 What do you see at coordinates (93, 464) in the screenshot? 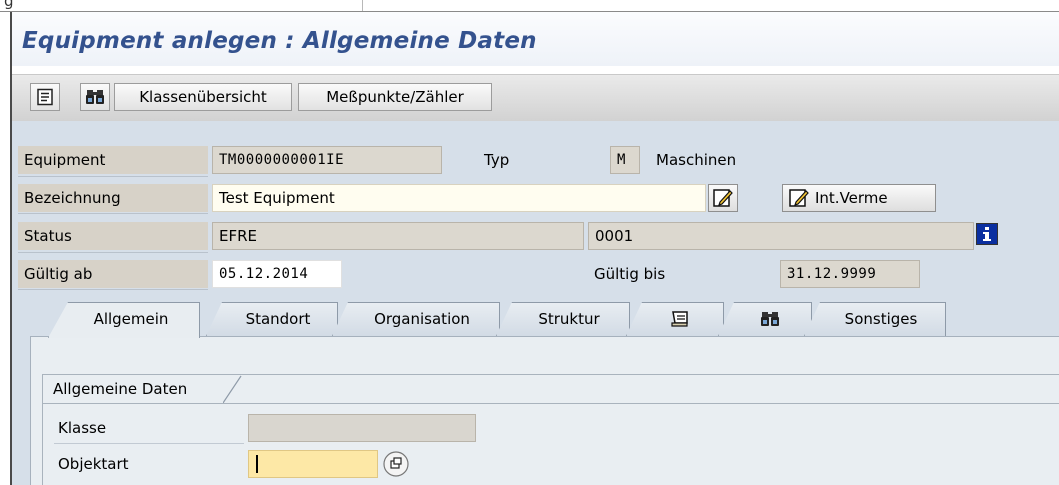
I see `objektart-label: Objektart` at bounding box center [93, 464].